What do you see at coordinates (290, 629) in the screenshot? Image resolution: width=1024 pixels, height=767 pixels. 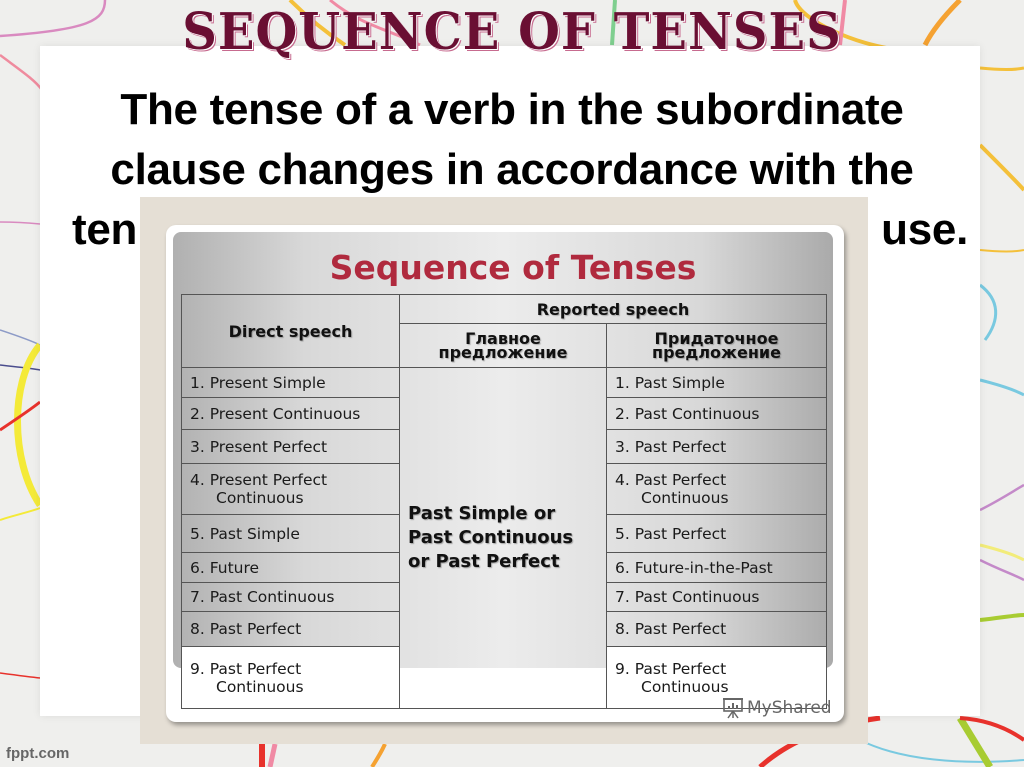 I see `direct-cell: 8. Past Perfect` at bounding box center [290, 629].